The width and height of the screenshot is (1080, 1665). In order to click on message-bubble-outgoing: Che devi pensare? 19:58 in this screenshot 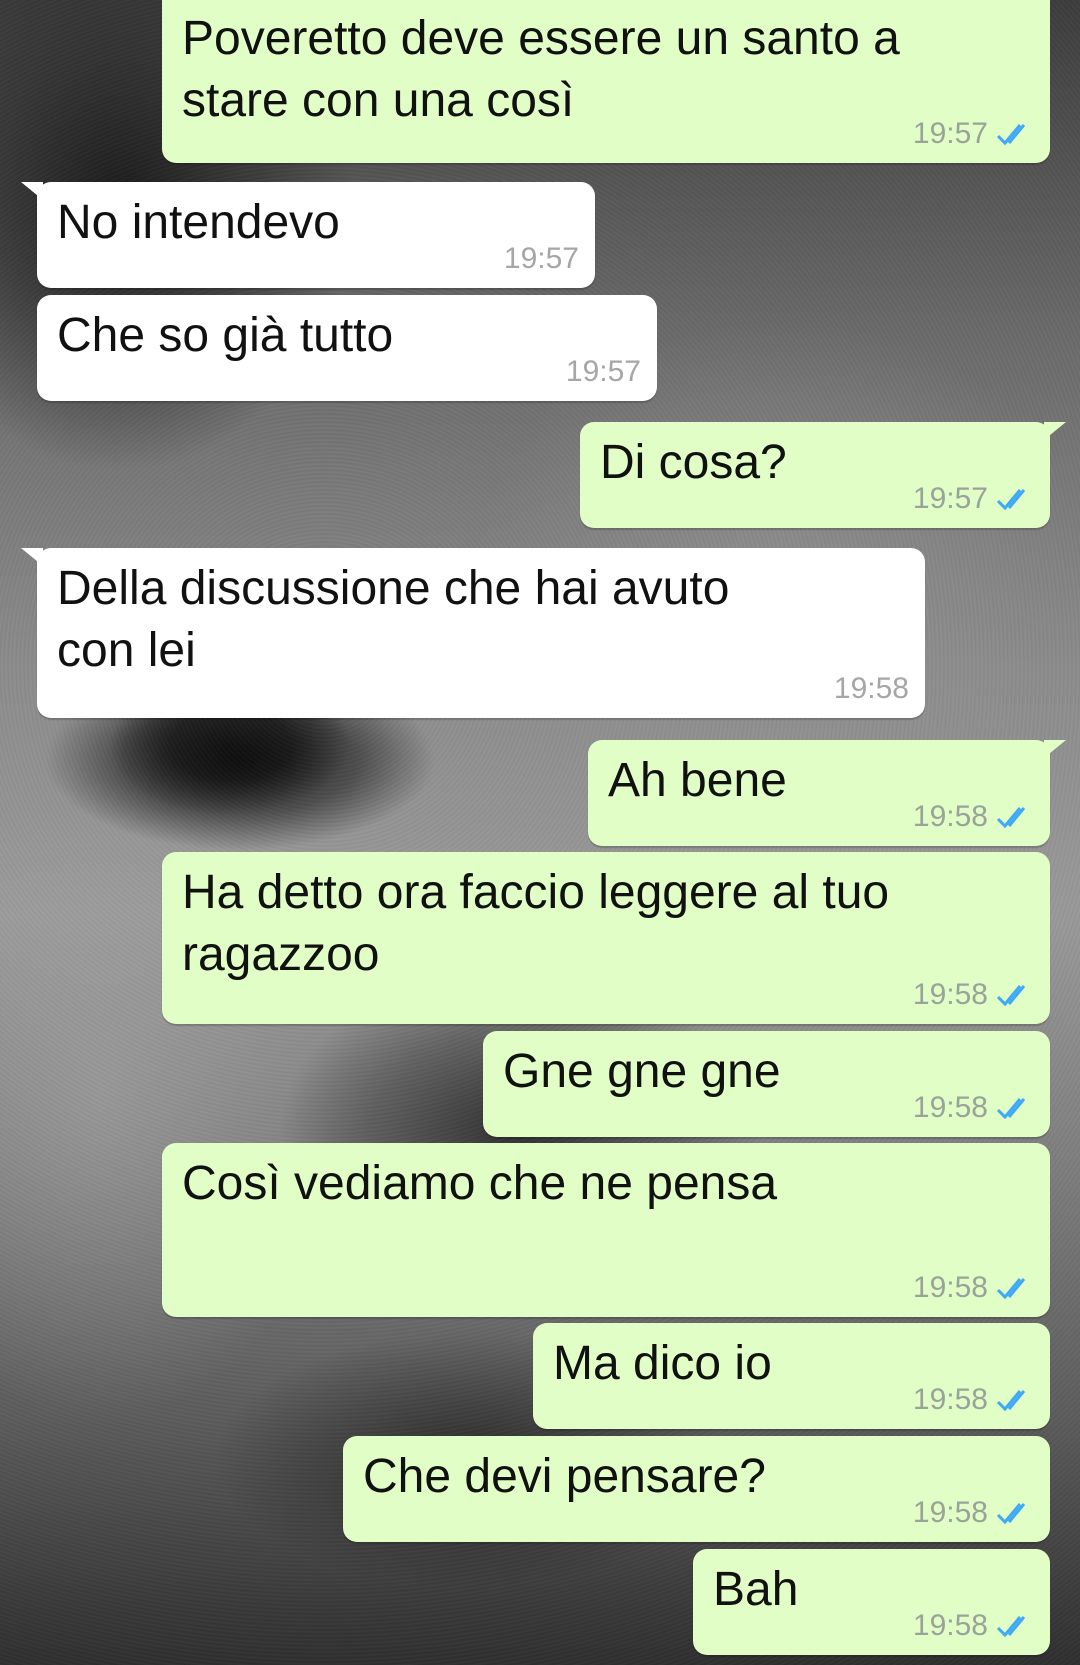, I will do `click(696, 1489)`.